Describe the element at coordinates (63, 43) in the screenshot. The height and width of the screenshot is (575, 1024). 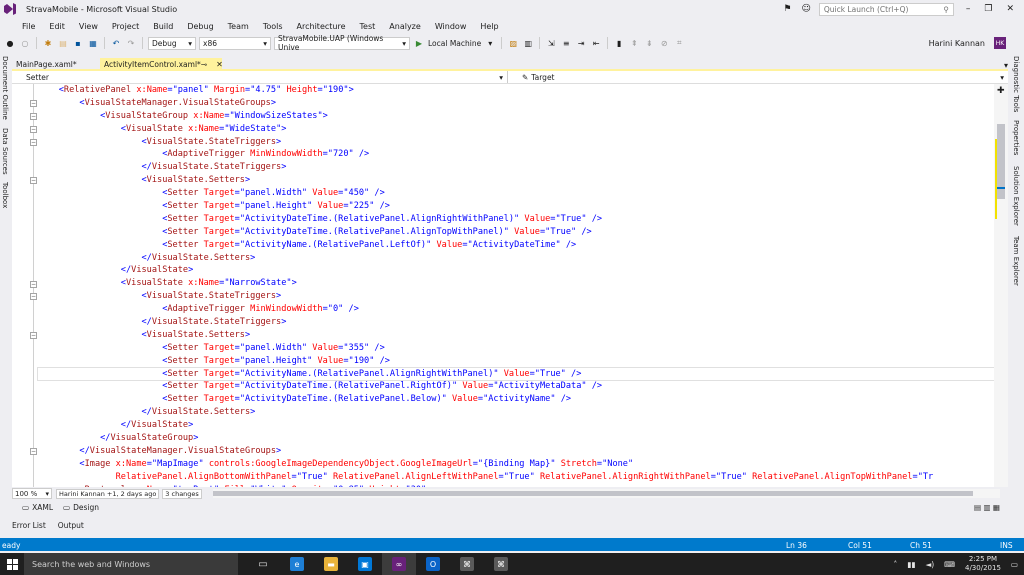
I see `open-file-icon: ▤` at that location.